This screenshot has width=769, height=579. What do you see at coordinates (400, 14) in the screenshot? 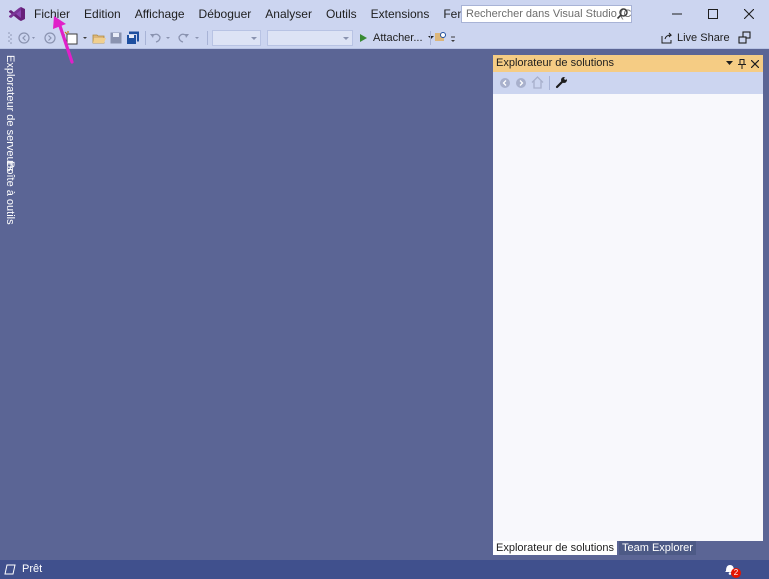
I see `menu-extensions: Extensions` at bounding box center [400, 14].